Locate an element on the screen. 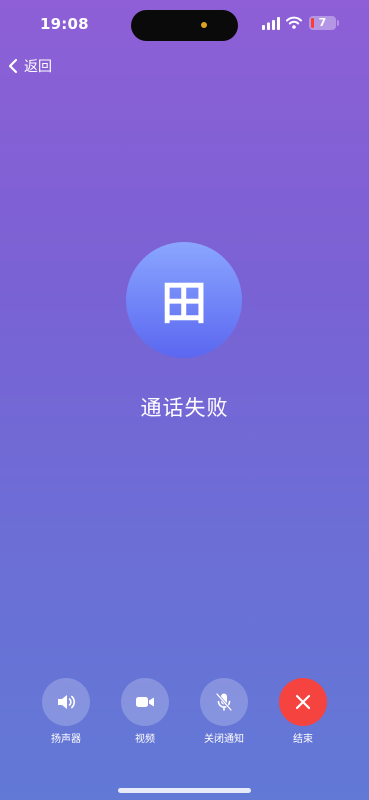 This screenshot has width=369, height=800. battery-cap is located at coordinates (338, 23).